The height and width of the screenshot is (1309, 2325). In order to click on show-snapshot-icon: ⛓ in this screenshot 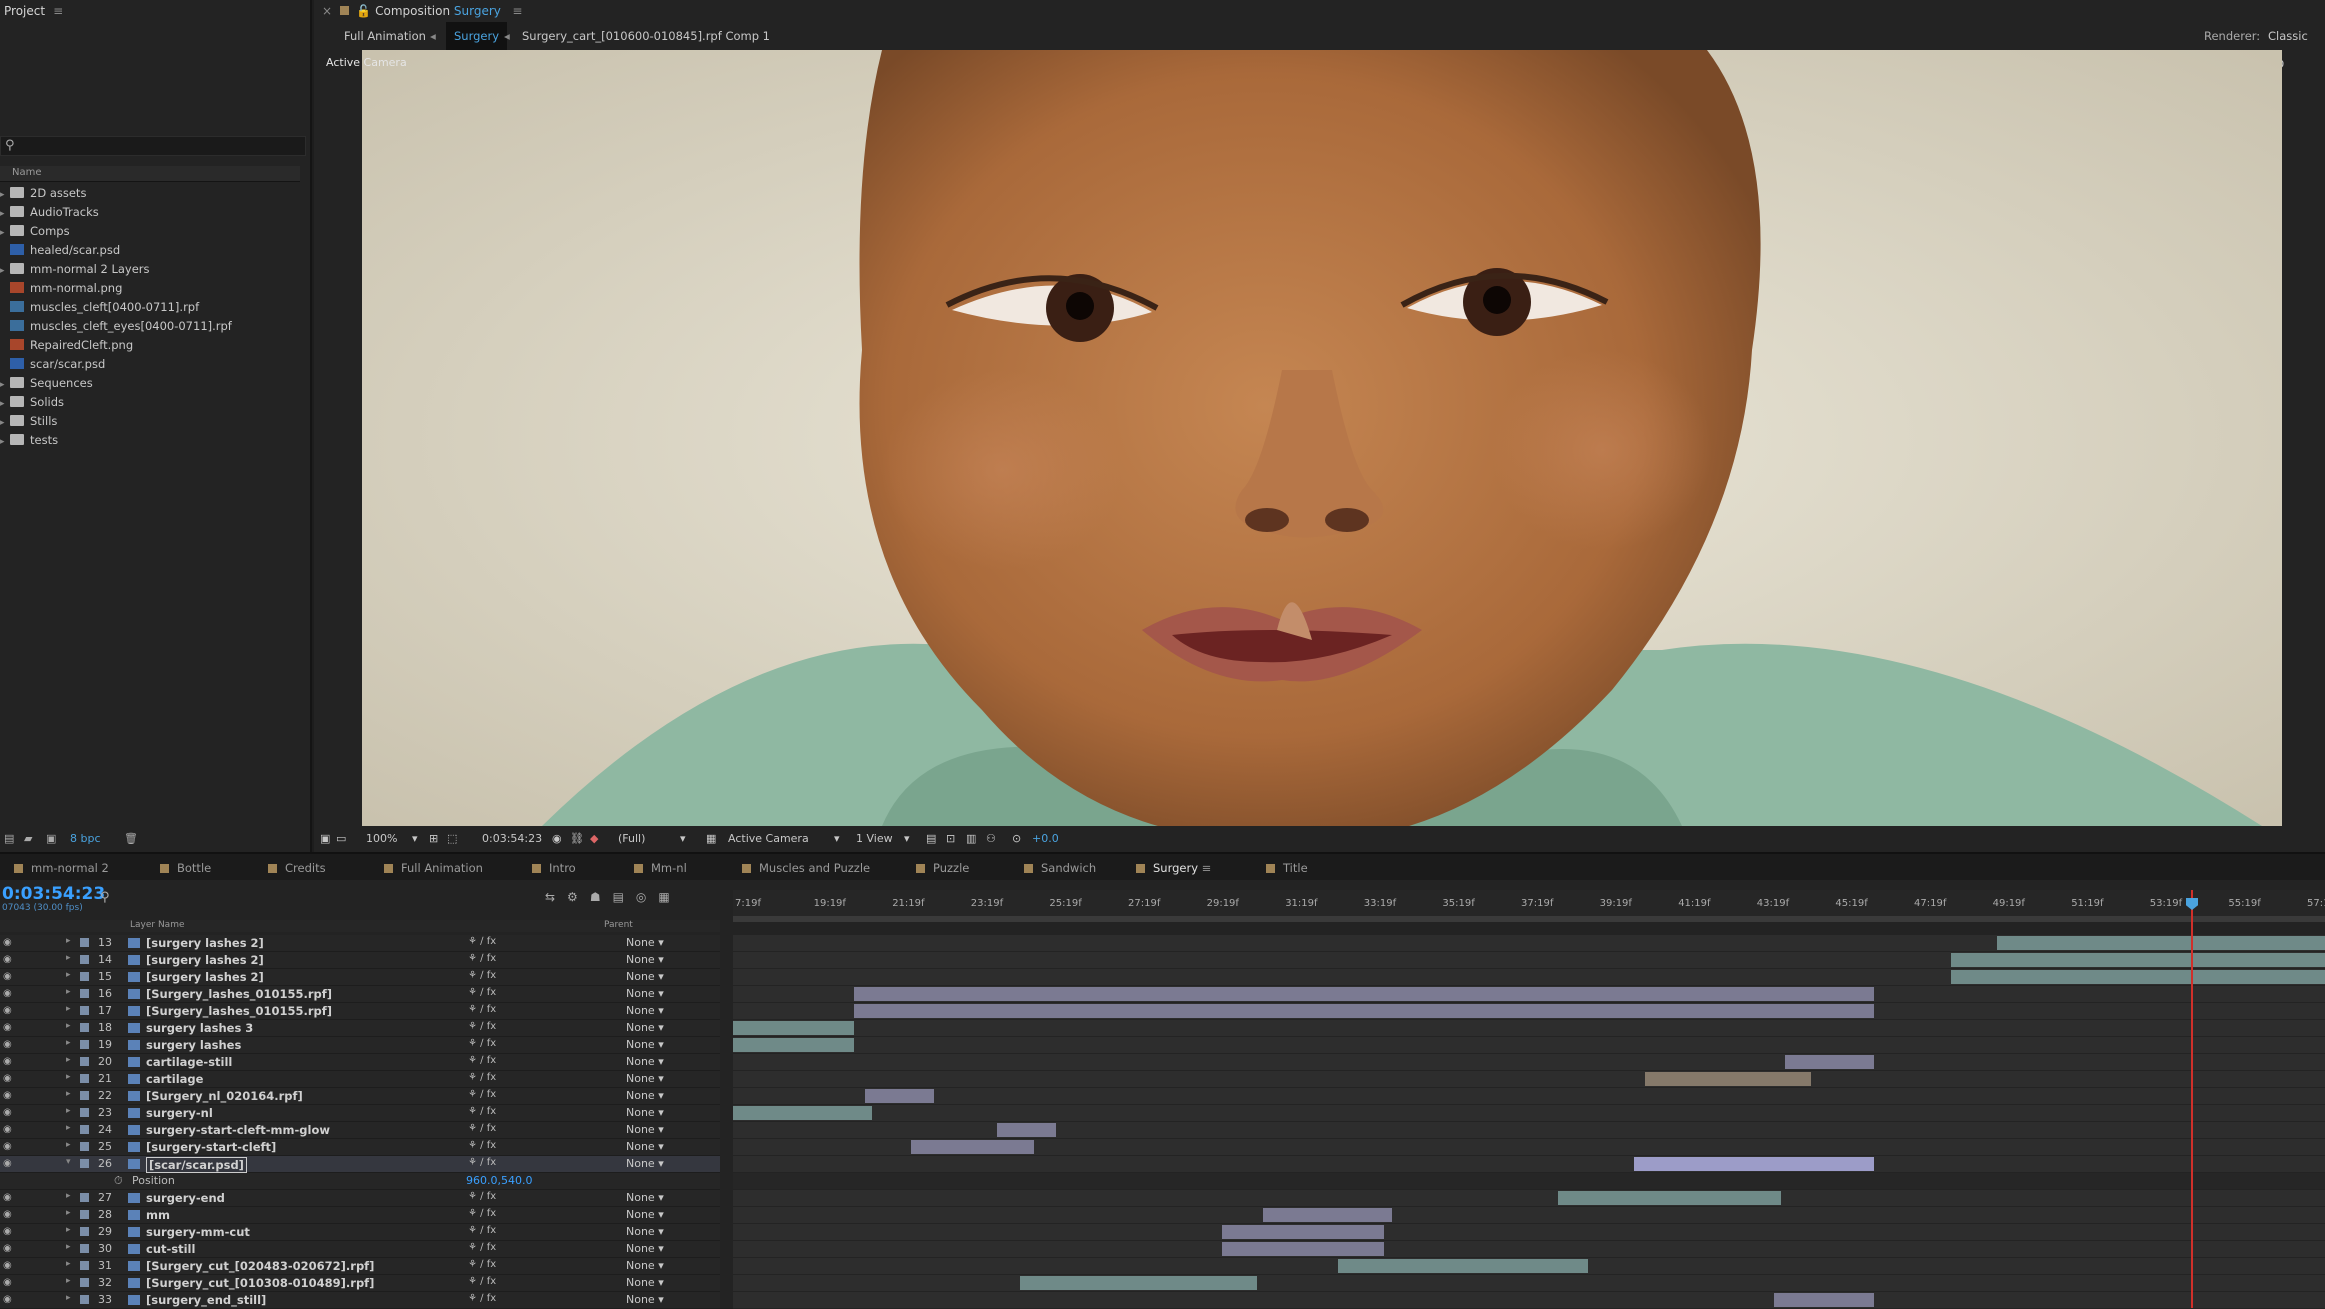, I will do `click(577, 838)`.